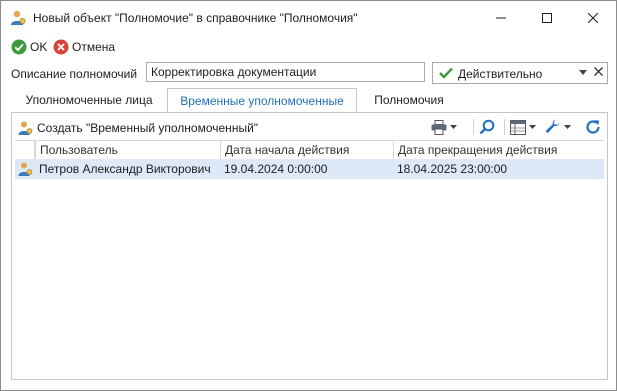  I want to click on close-button, so click(593, 18).